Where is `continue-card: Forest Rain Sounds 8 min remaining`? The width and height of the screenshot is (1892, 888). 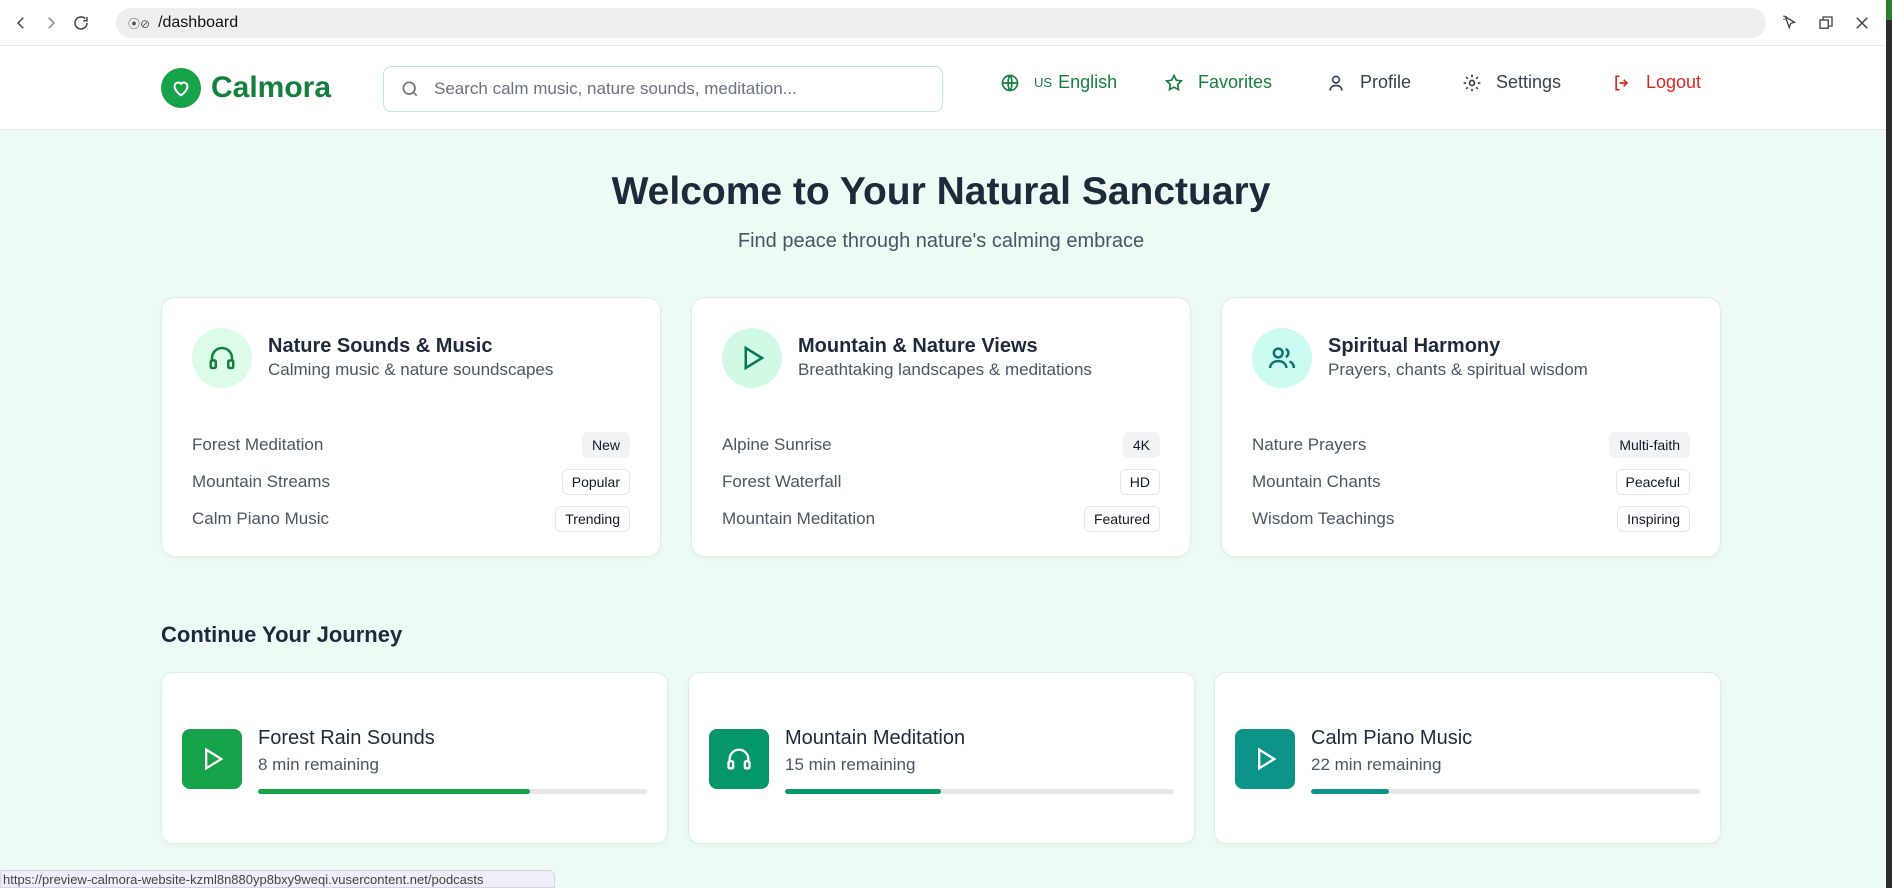 continue-card: Forest Rain Sounds 8 min remaining is located at coordinates (414, 758).